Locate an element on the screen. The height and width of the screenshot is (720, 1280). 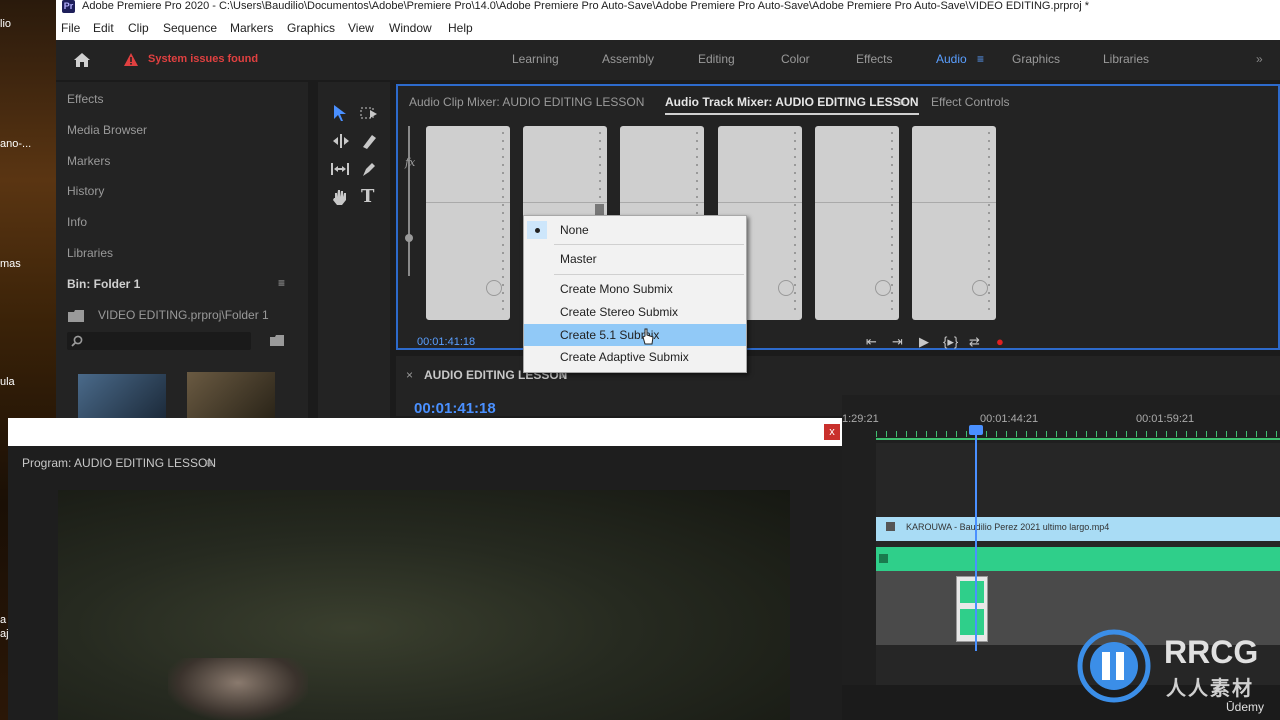
bin-search-input is located at coordinates (159, 341).